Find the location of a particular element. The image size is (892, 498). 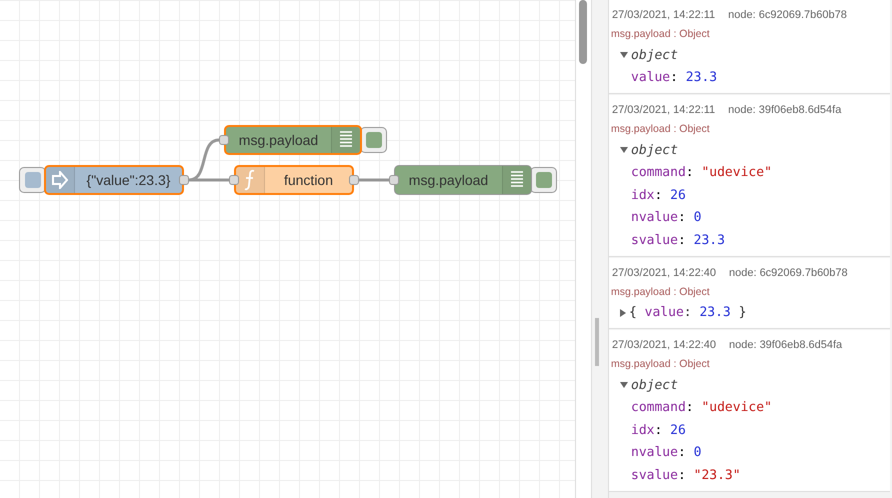

function-icon is located at coordinates (250, 180).